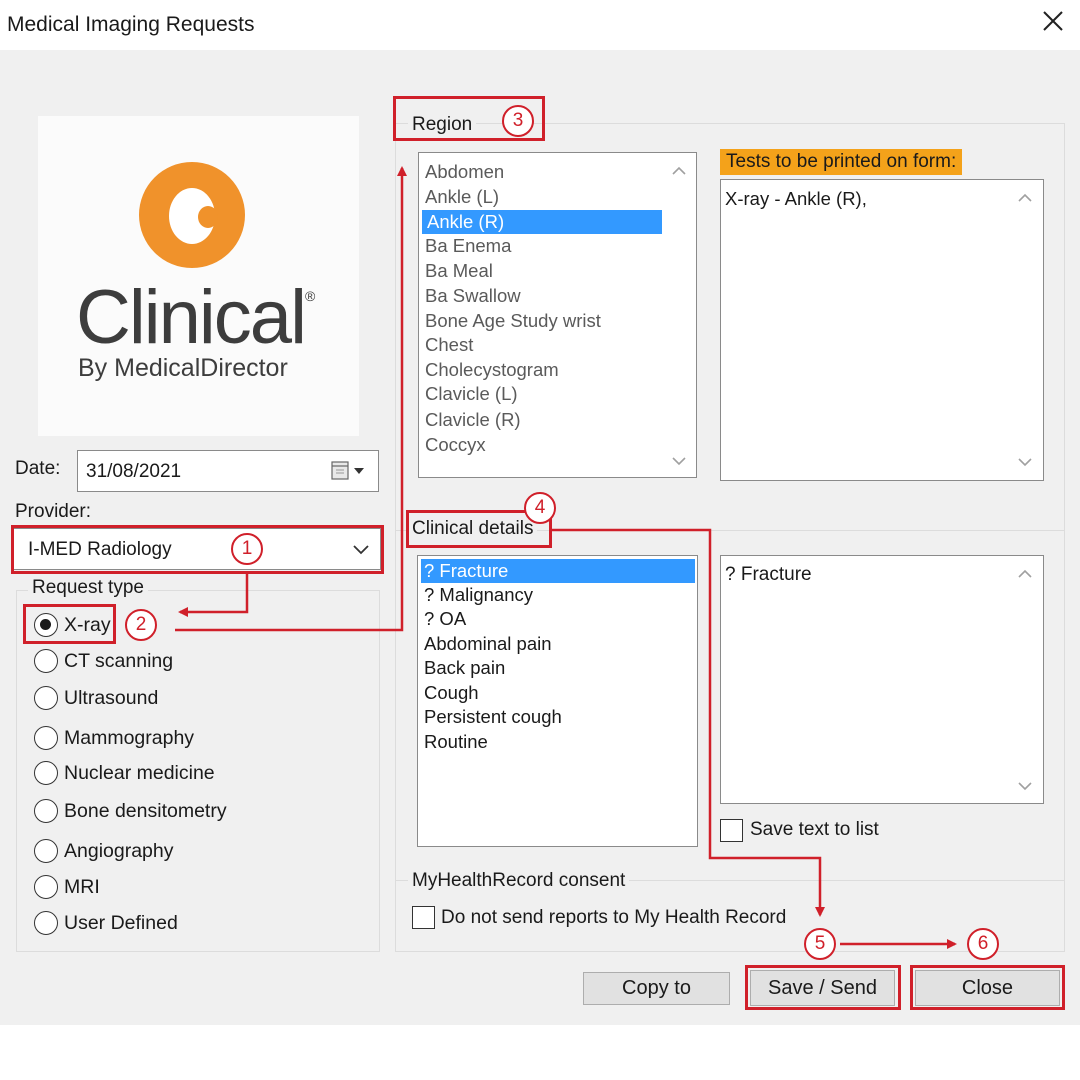 Image resolution: width=1080 pixels, height=1080 pixels. Describe the element at coordinates (983, 944) in the screenshot. I see `step-badge-6: 6` at that location.